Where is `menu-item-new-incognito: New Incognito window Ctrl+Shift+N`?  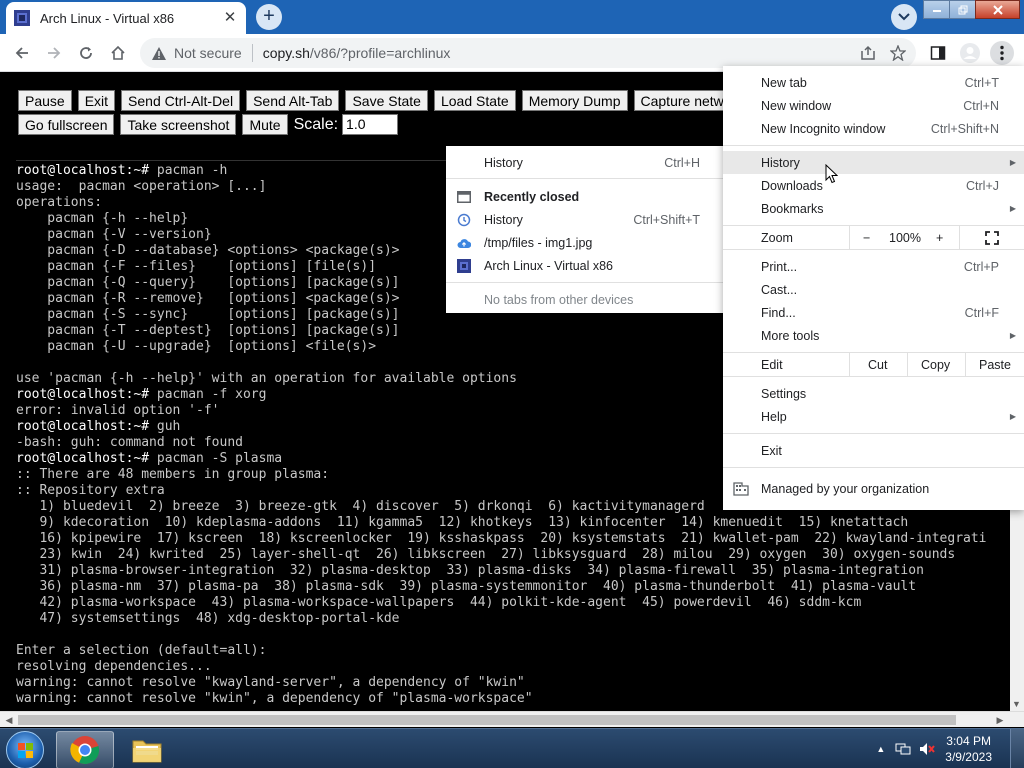 menu-item-new-incognito: New Incognito window Ctrl+Shift+N is located at coordinates (873, 128).